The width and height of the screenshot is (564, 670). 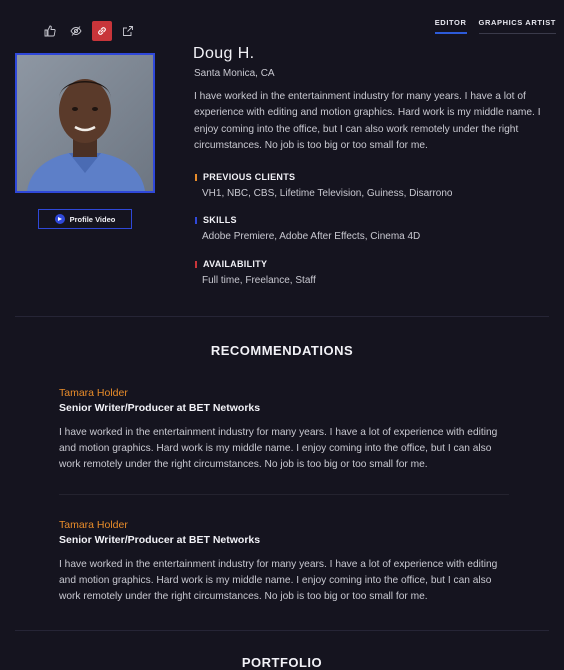 I want to click on hide-icon, so click(x=76, y=31).